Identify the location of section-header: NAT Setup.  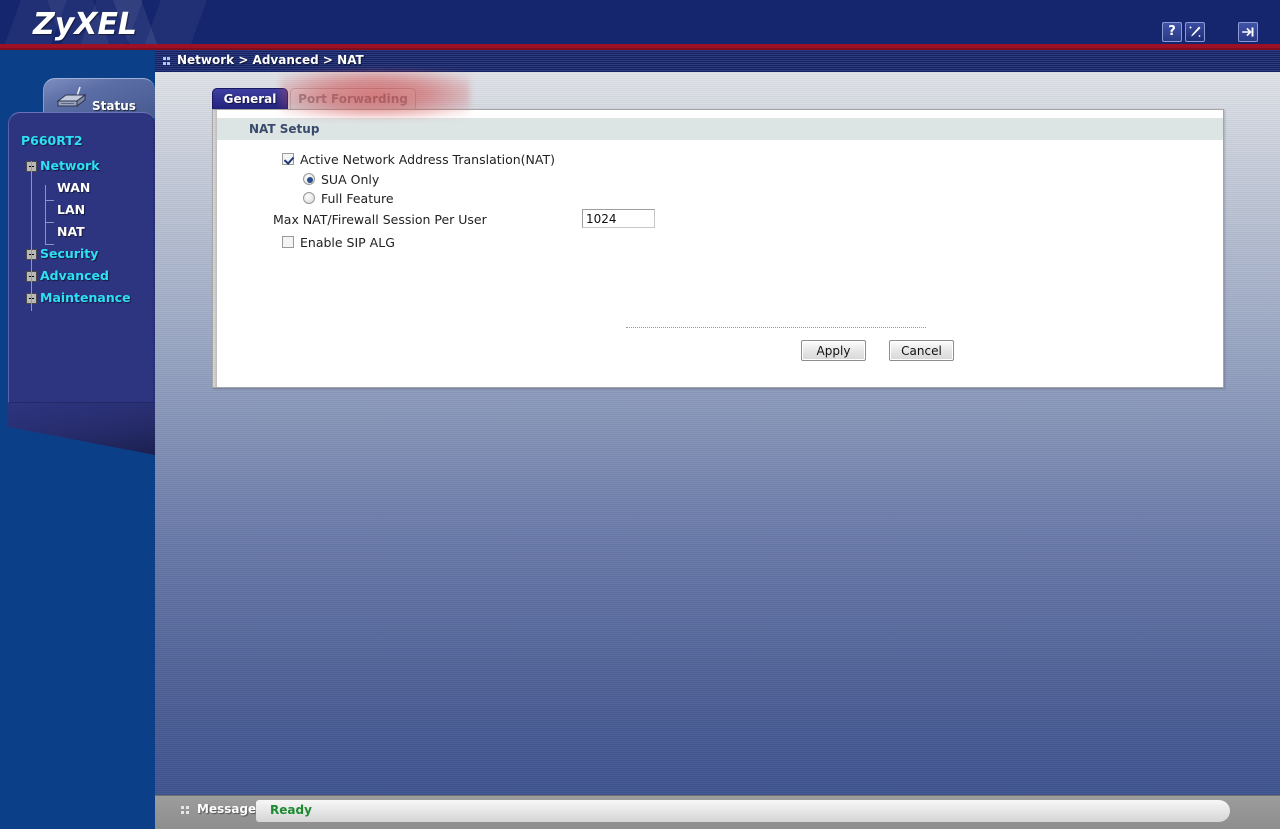
(720, 129).